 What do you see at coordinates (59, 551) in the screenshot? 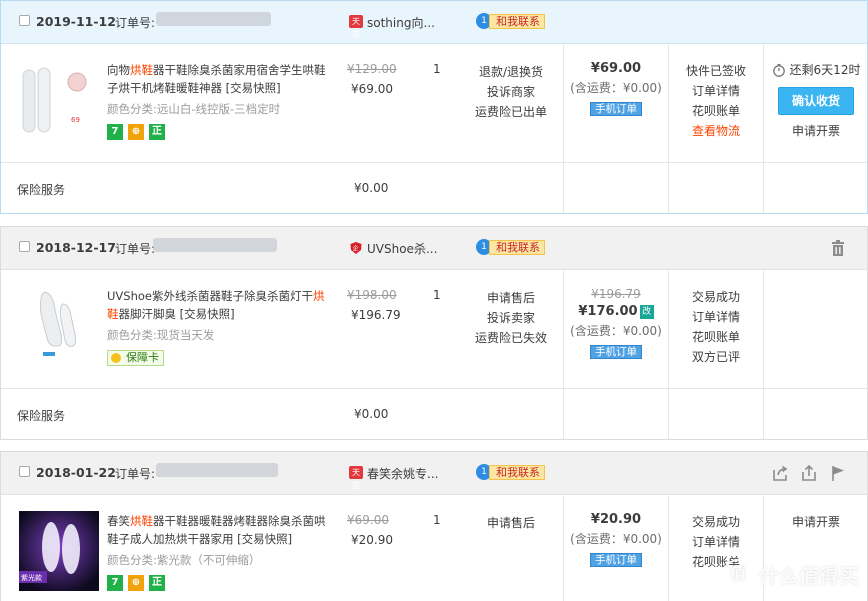
I see `product-thumbnail: 紫光款` at bounding box center [59, 551].